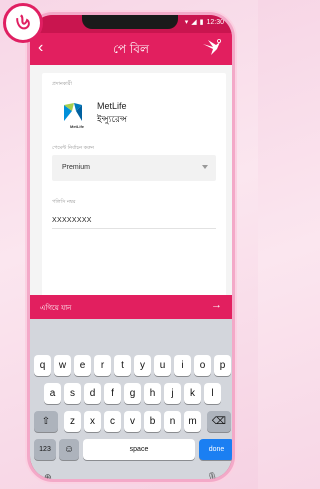 The height and width of the screenshot is (489, 320). What do you see at coordinates (139, 449) in the screenshot?
I see `space-key: space` at bounding box center [139, 449].